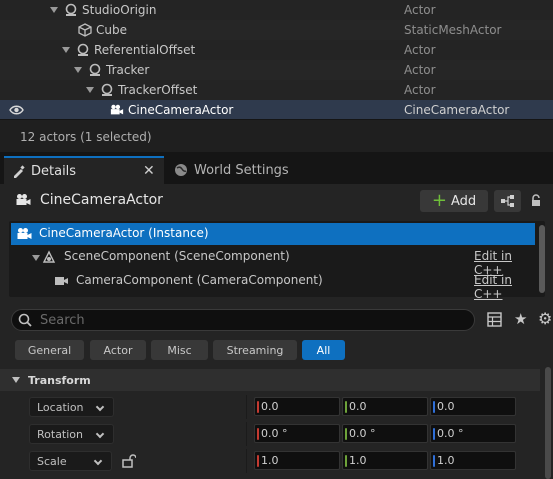 This screenshot has height=479, width=553. I want to click on details-scrollbar, so click(548, 423).